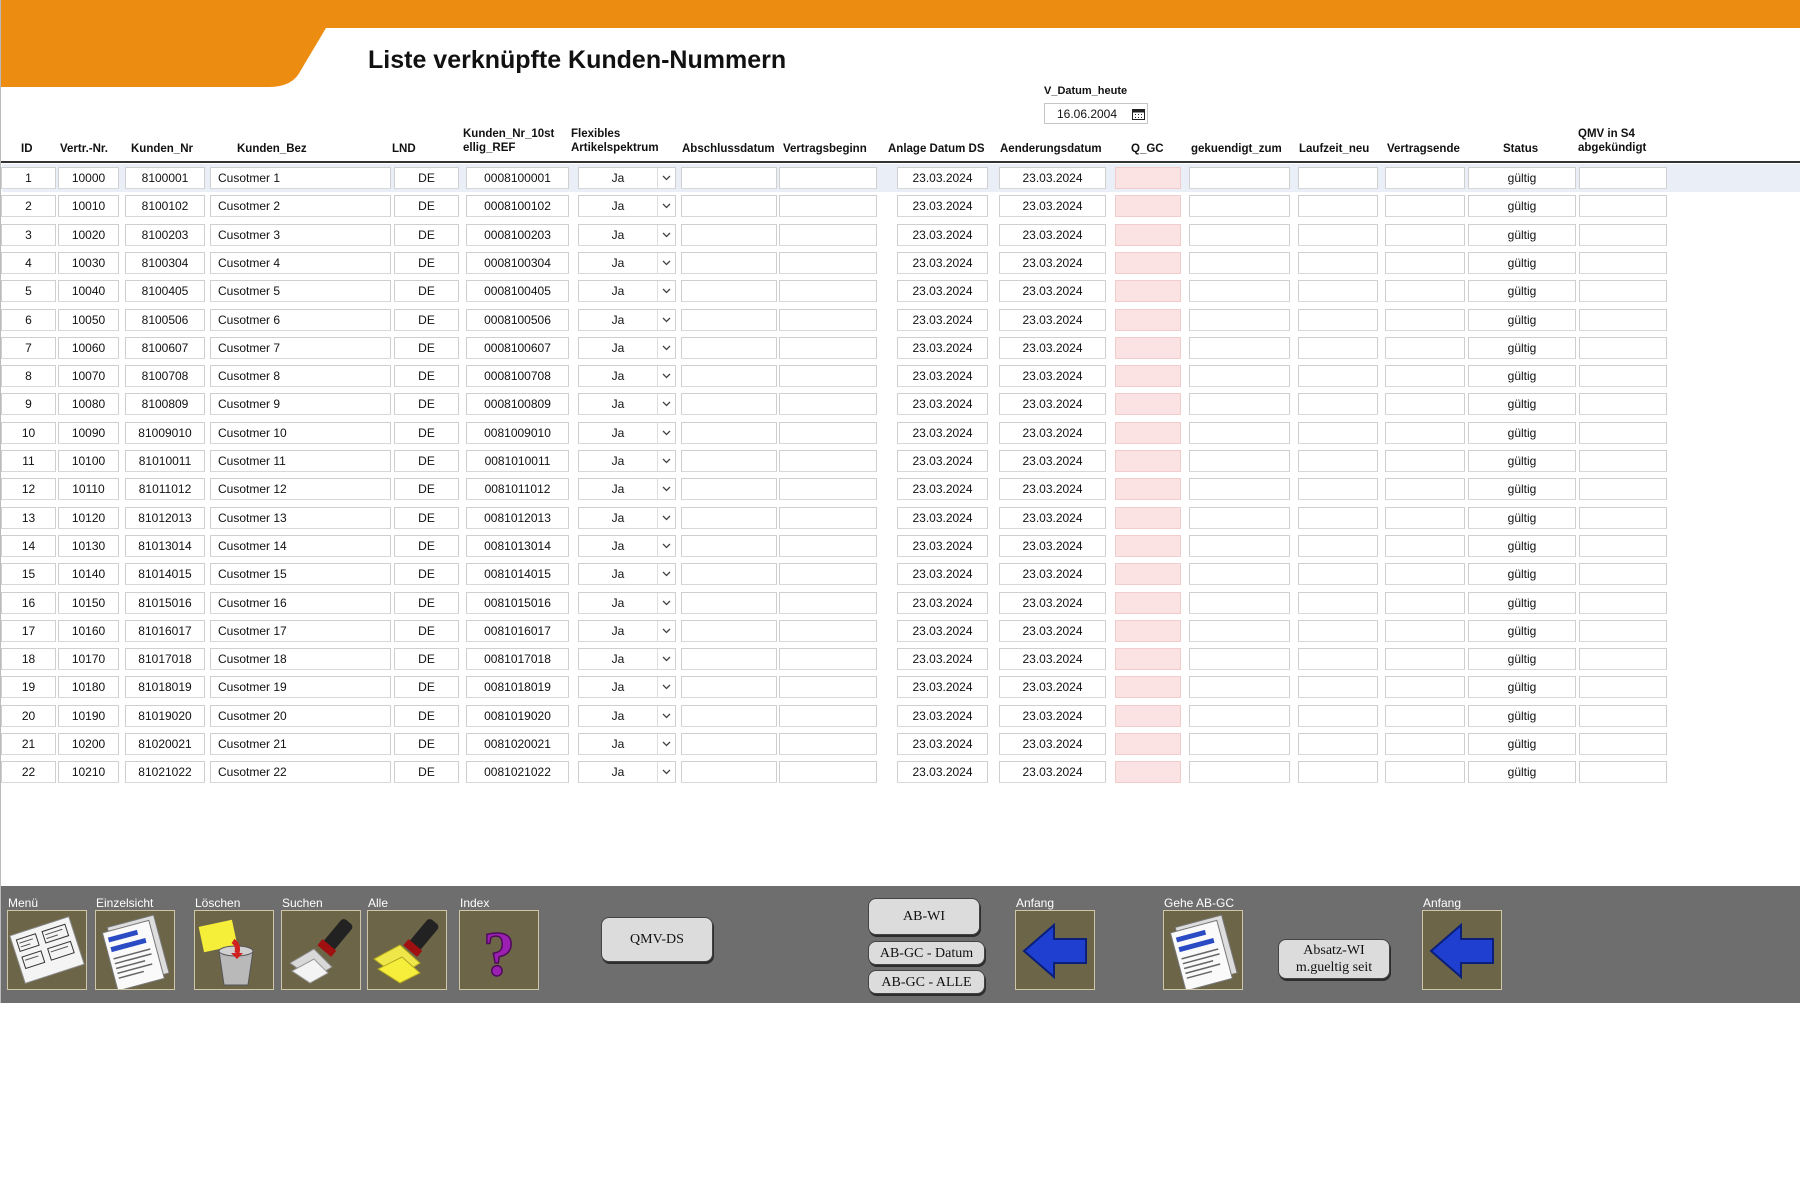  I want to click on calendar-icon, so click(1138, 113).